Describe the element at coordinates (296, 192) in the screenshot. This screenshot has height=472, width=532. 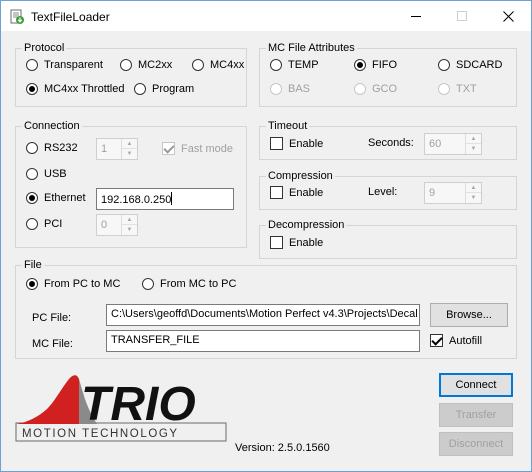
I see `compression-enable-checkbox: Enable` at that location.